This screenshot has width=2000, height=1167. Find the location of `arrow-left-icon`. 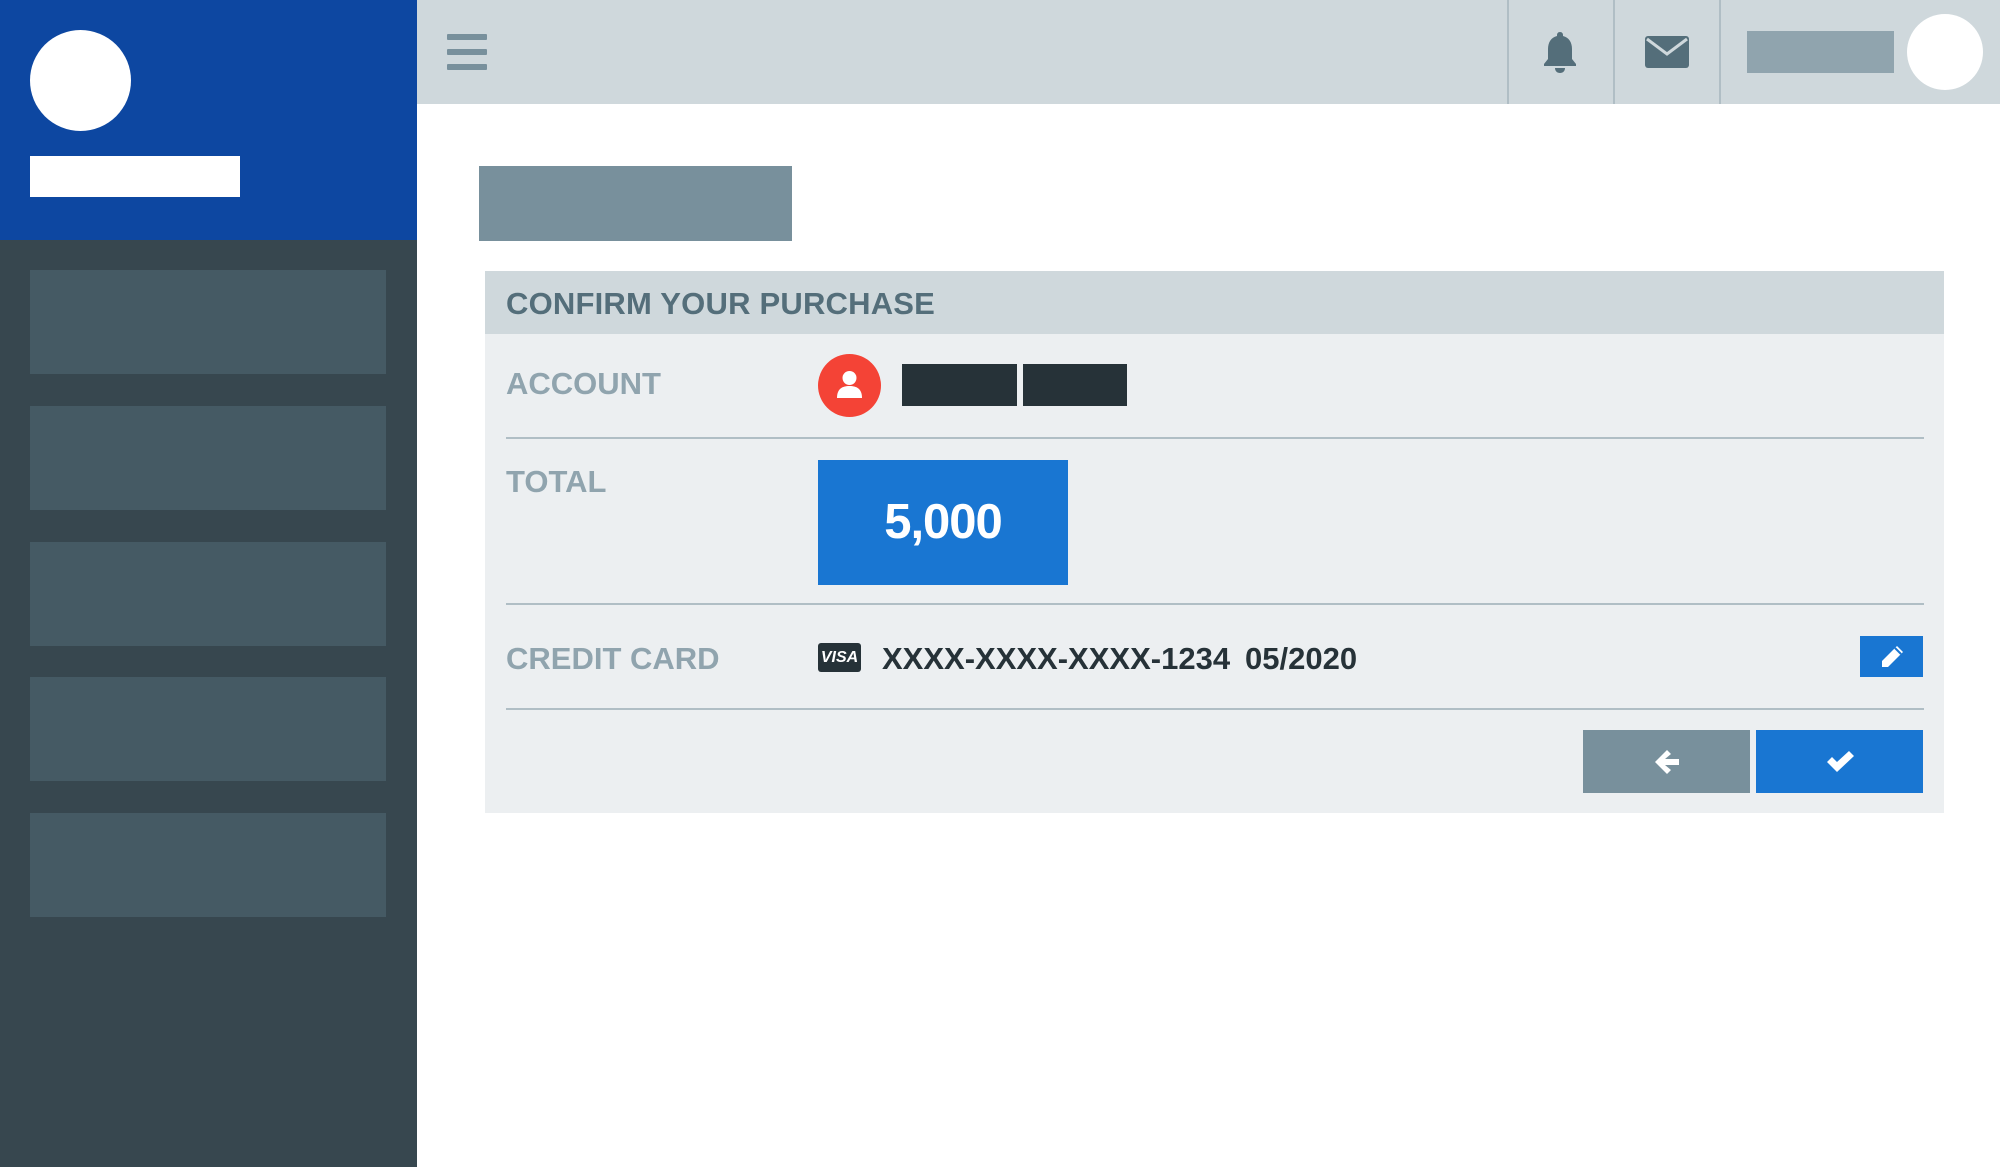

arrow-left-icon is located at coordinates (1666, 761).